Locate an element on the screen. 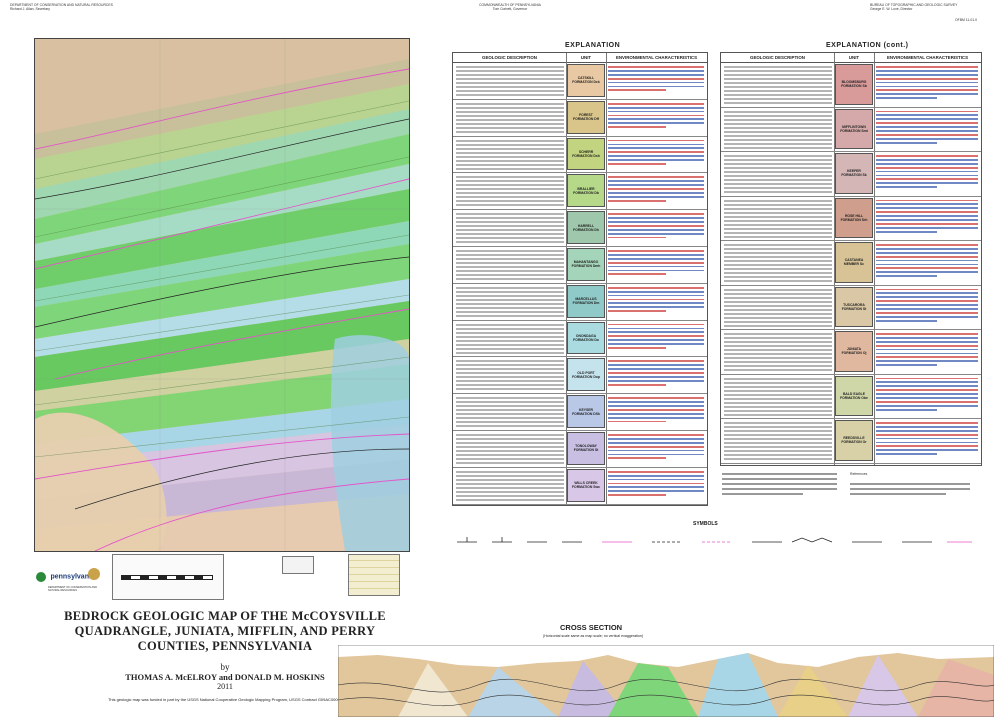  explanation-row: ONONDAGA FORMATION Do is located at coordinates (580, 339).